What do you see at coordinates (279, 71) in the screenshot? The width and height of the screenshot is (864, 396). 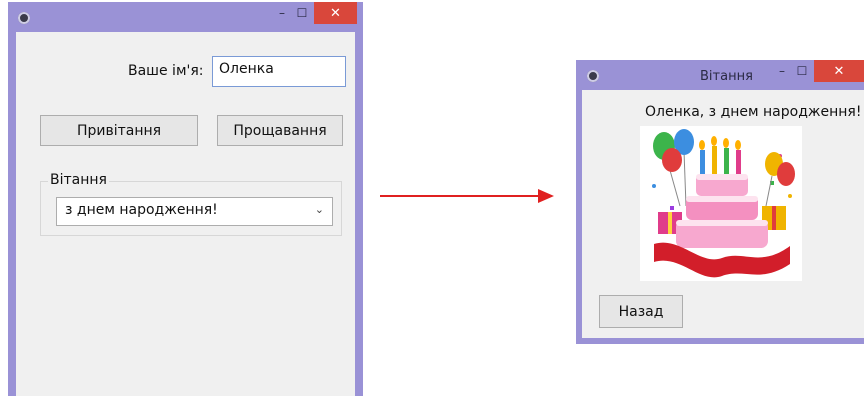 I see `name-input: Оленка` at bounding box center [279, 71].